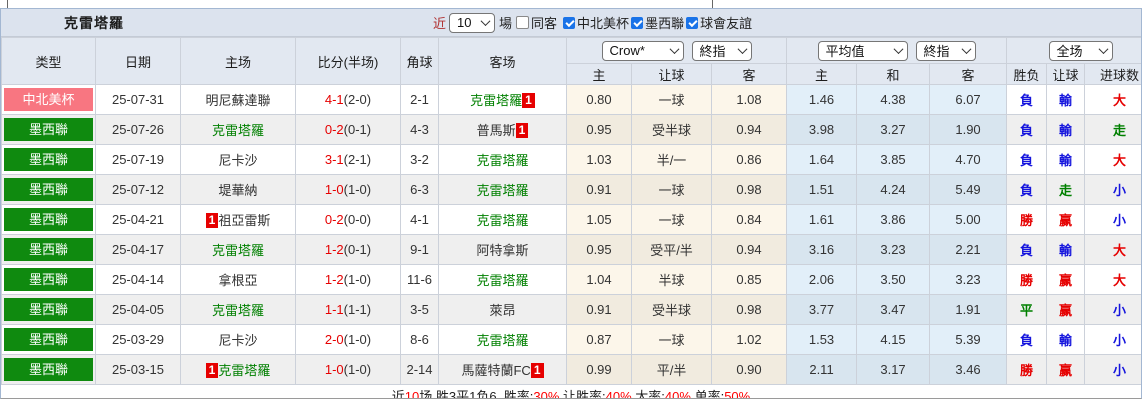 This screenshot has width=1142, height=400. Describe the element at coordinates (893, 309) in the screenshot. I see `euro-draw-odds-cell: 3.47` at that location.